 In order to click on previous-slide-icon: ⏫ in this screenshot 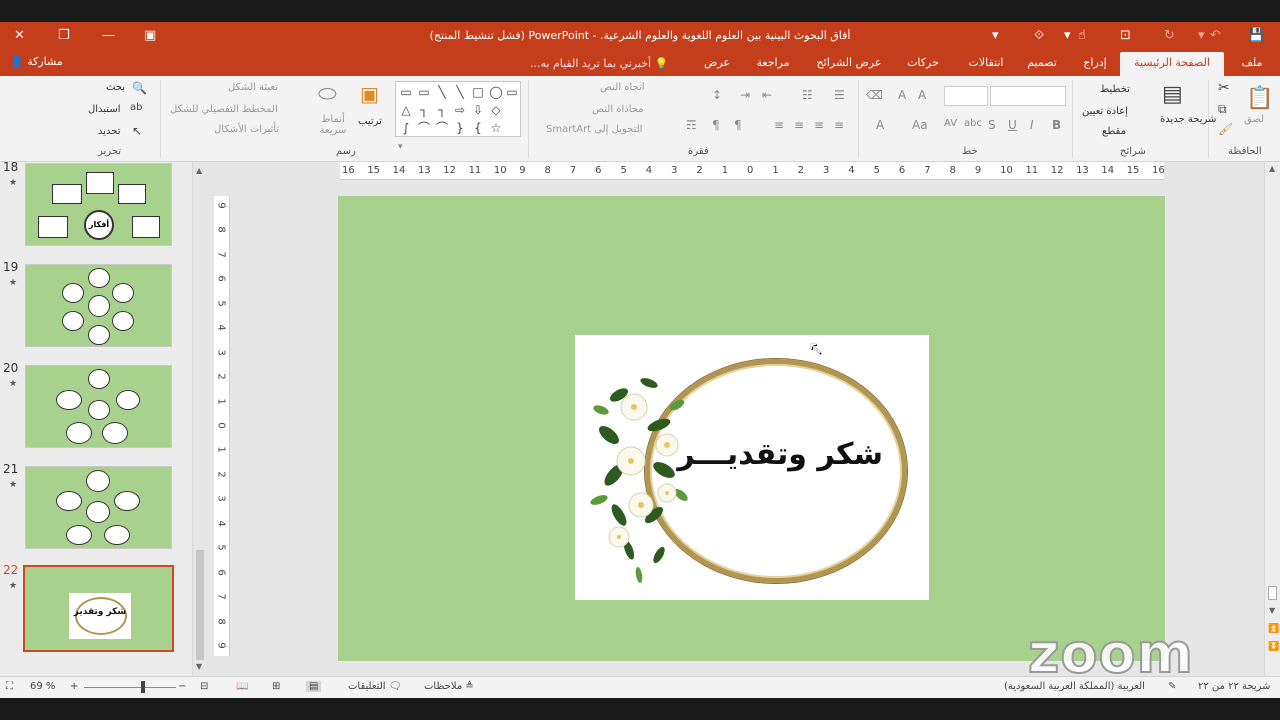, I will do `click(1273, 629)`.